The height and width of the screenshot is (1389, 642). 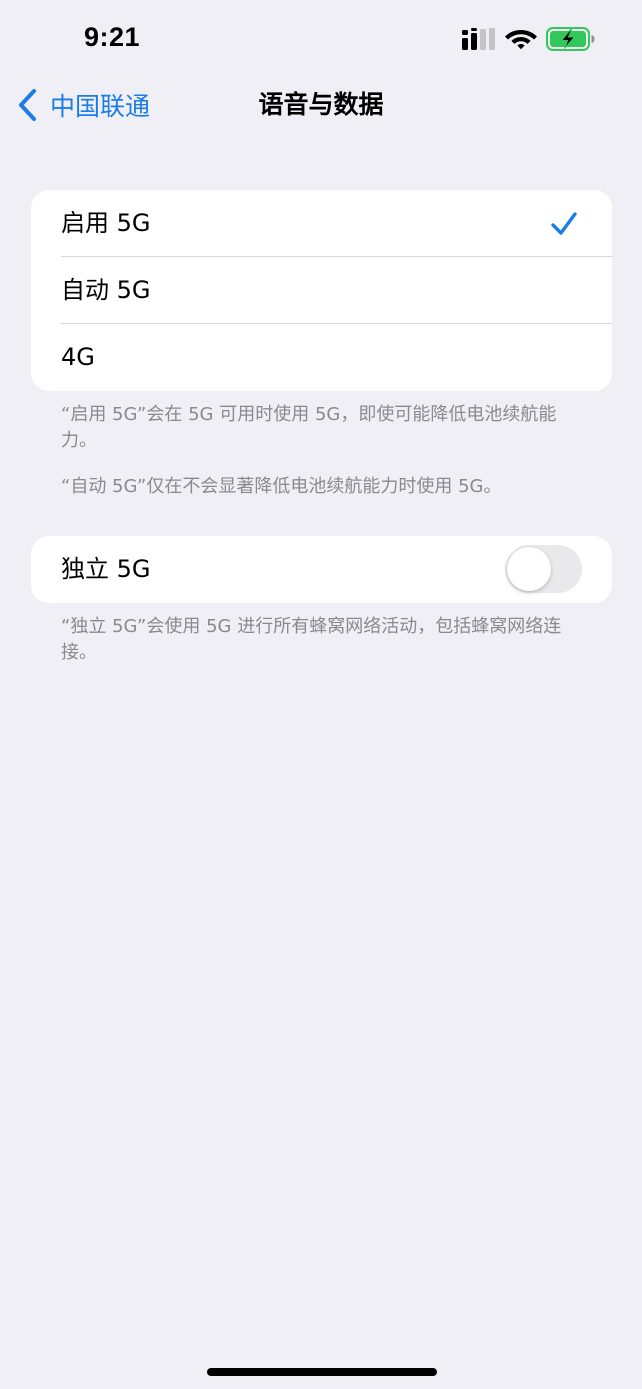 What do you see at coordinates (321, 105) in the screenshot?
I see `navigation-bar: 语音与数据 中国联通` at bounding box center [321, 105].